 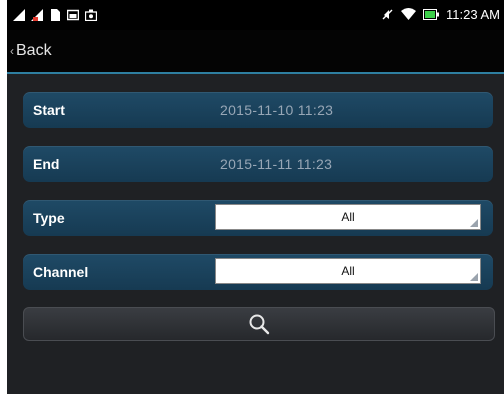 I want to click on end-value: 2015-11-11 11:23, so click(x=276, y=164).